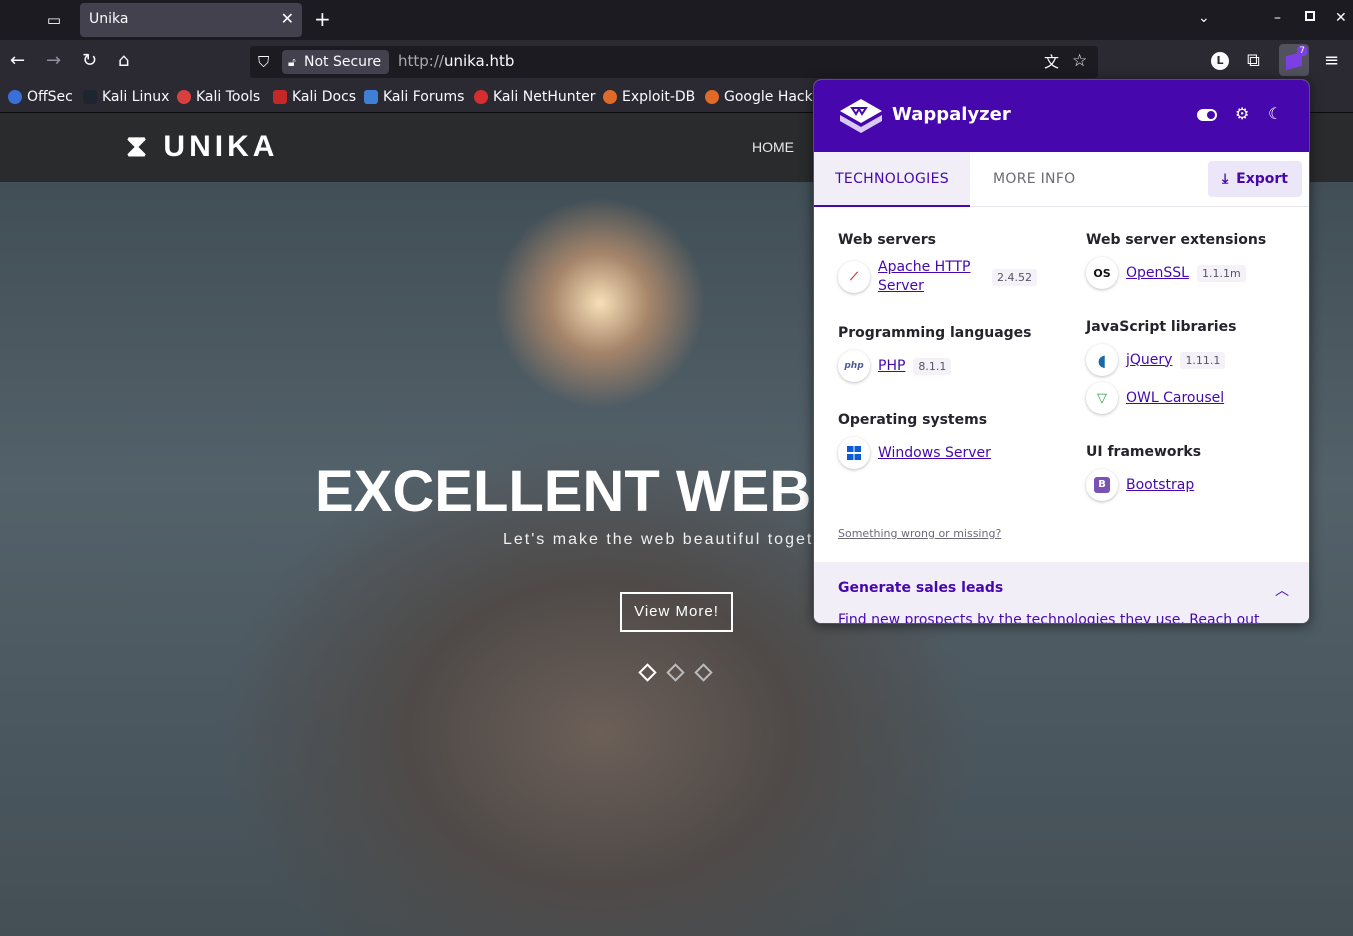 Image resolution: width=1353 pixels, height=936 pixels. What do you see at coordinates (892, 179) in the screenshot?
I see `tab-technologies: TECHNOLOGIES` at bounding box center [892, 179].